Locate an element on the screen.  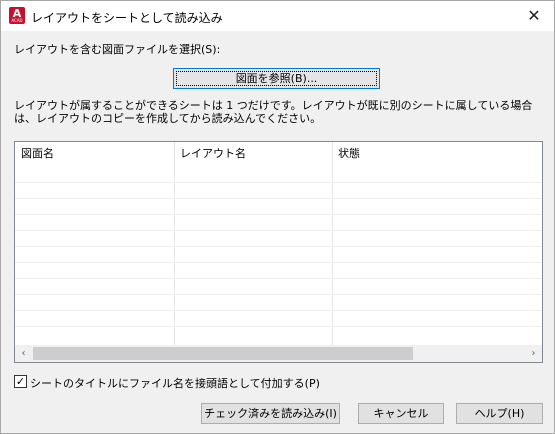
select-drawing-label: レイアウトを含む図面ファイルを選択(S): is located at coordinates (117, 49).